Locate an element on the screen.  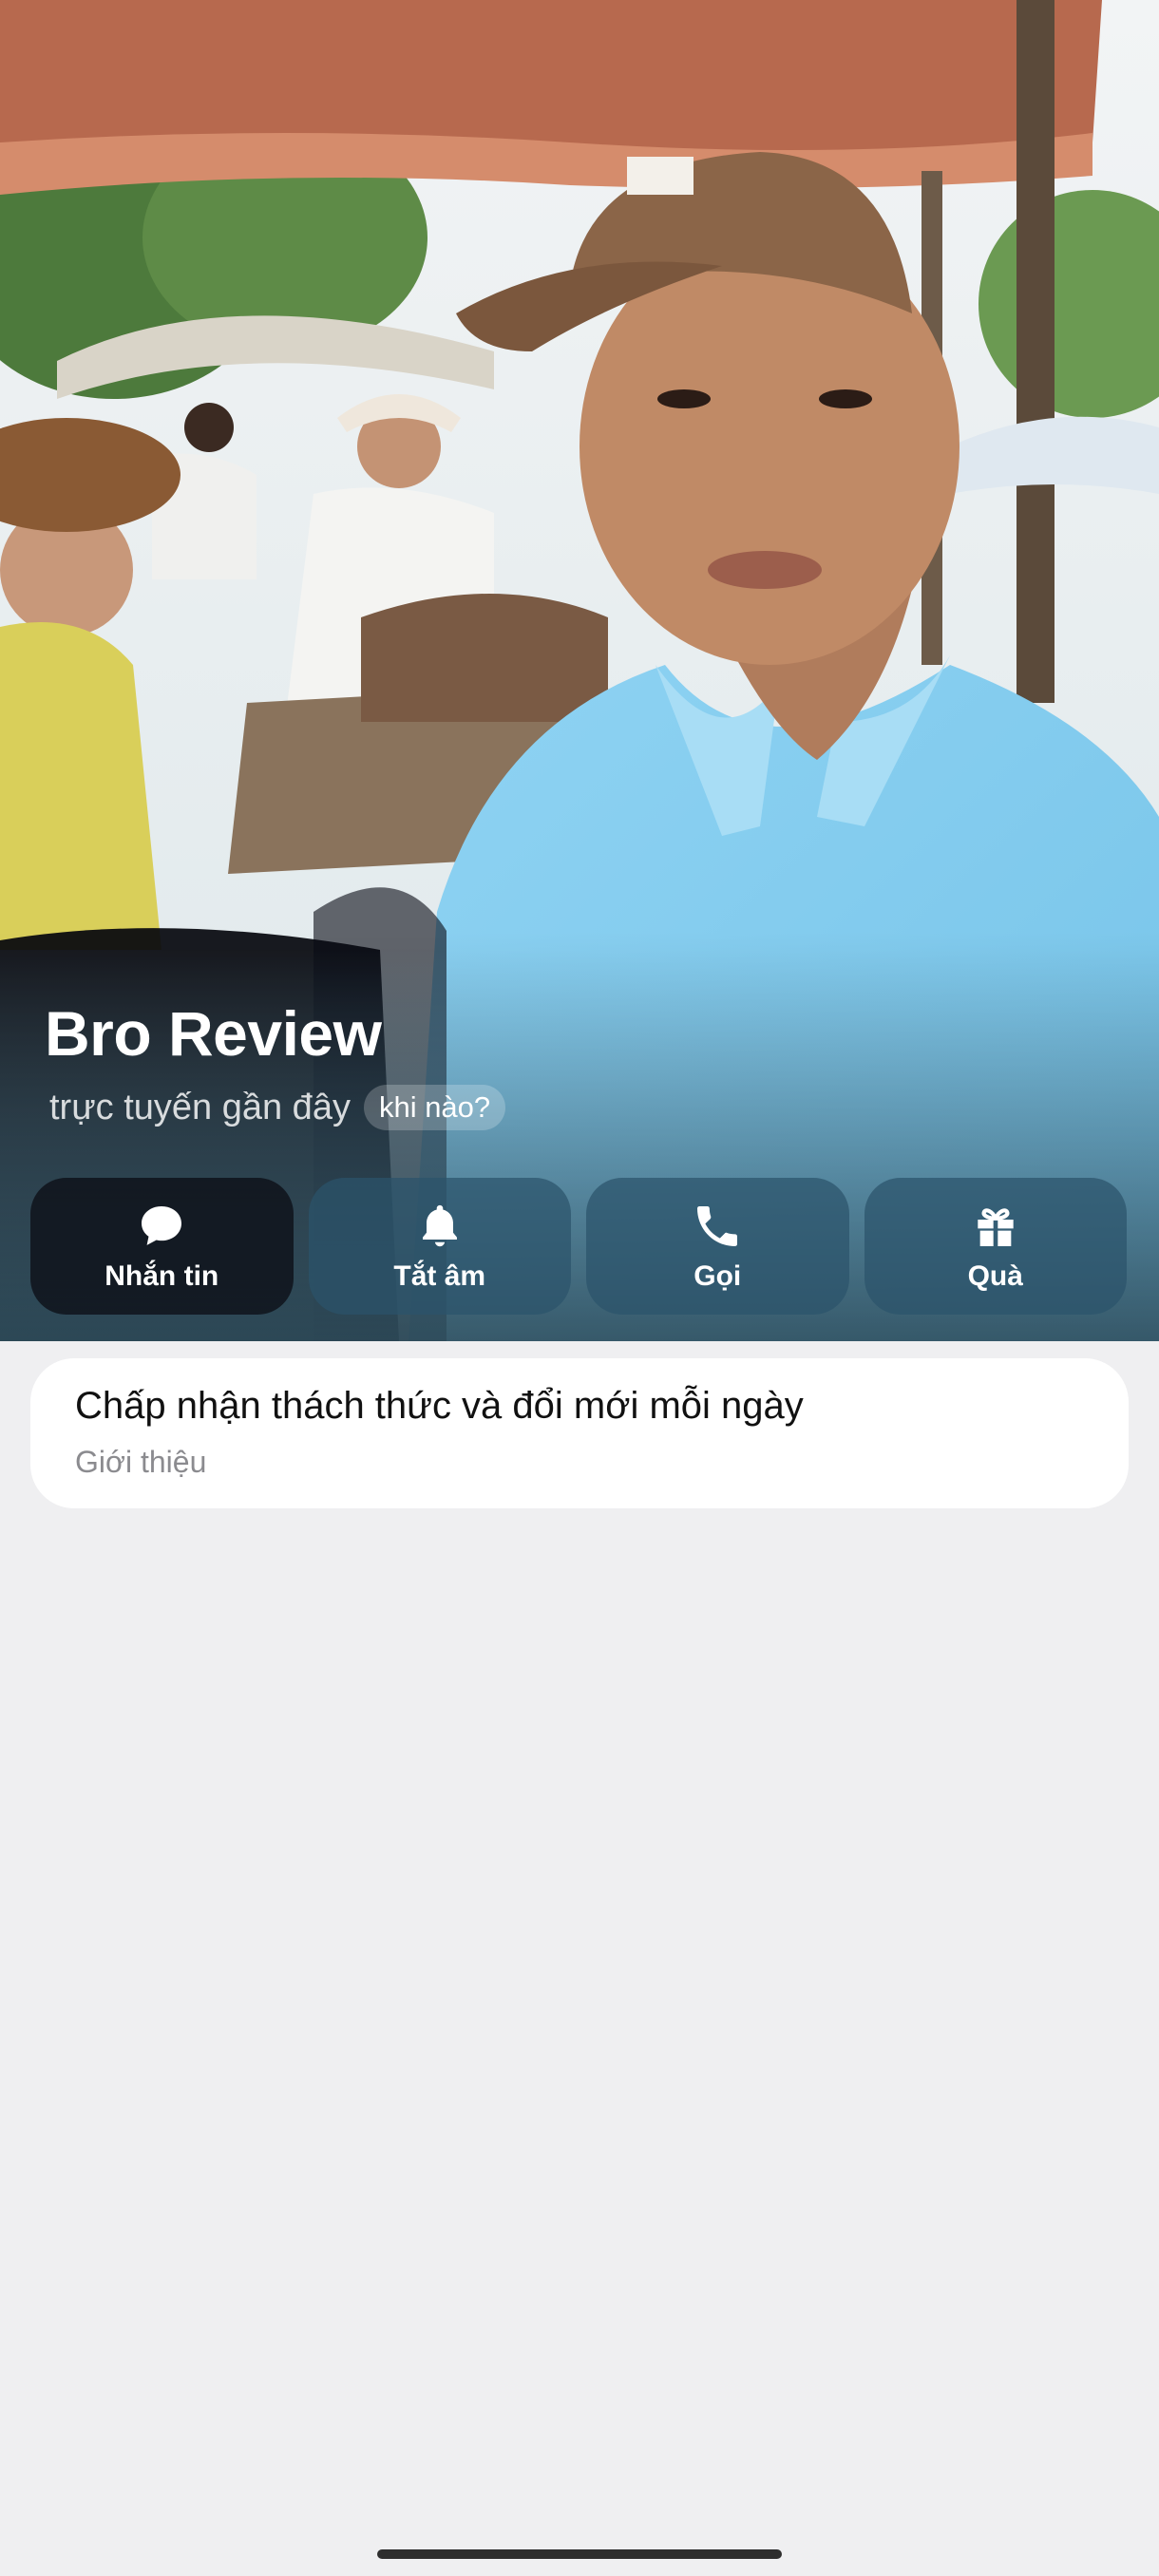
message-button: Nhắn tin is located at coordinates (162, 1246).